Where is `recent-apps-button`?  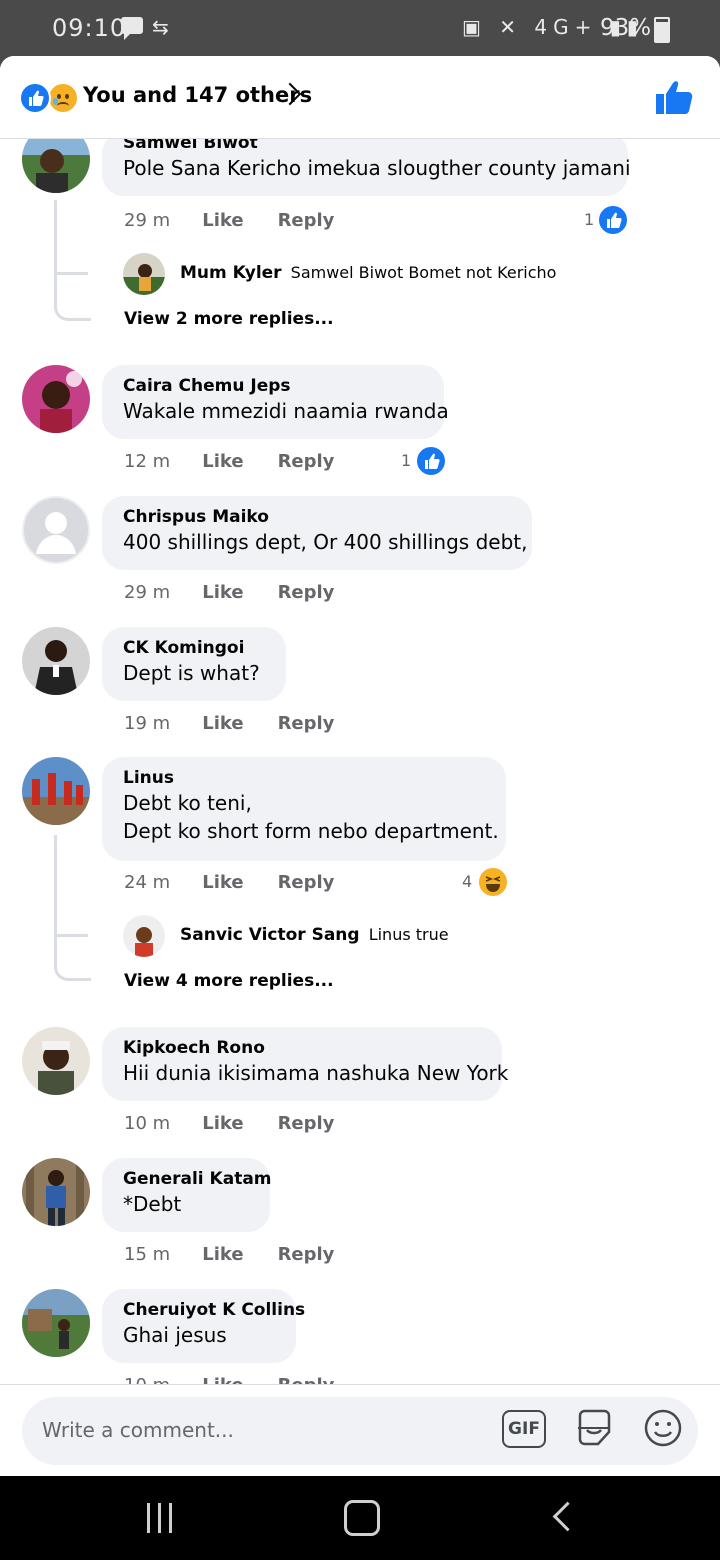
recent-apps-button is located at coordinates (161, 1518).